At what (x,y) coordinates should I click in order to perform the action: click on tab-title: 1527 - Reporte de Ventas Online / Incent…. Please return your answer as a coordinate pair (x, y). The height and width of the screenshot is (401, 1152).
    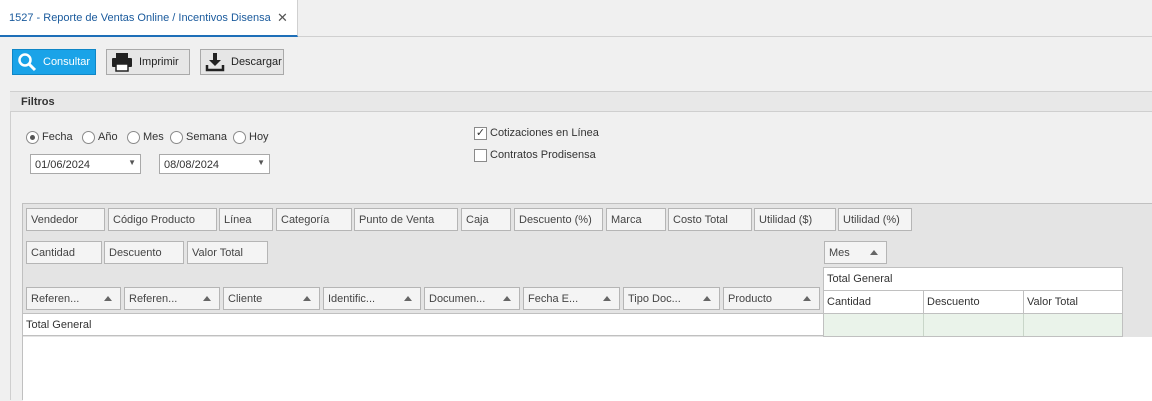
    Looking at the image, I should click on (140, 18).